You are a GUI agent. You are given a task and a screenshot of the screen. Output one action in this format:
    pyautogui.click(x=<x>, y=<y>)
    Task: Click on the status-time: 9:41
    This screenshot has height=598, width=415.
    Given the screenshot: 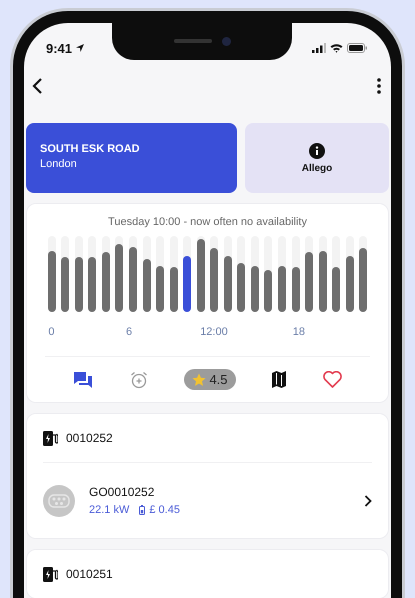 What is the action you would take?
    pyautogui.click(x=59, y=48)
    